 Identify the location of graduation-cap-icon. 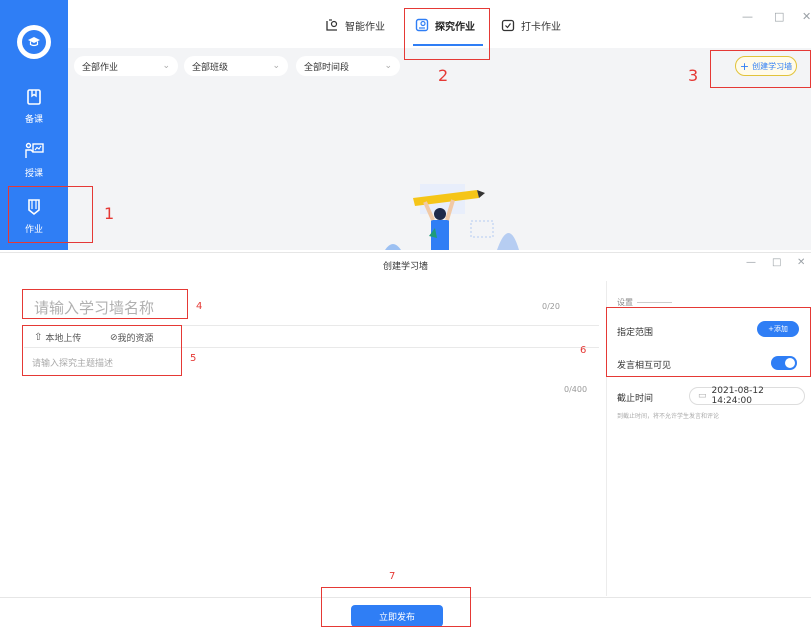
(34, 42).